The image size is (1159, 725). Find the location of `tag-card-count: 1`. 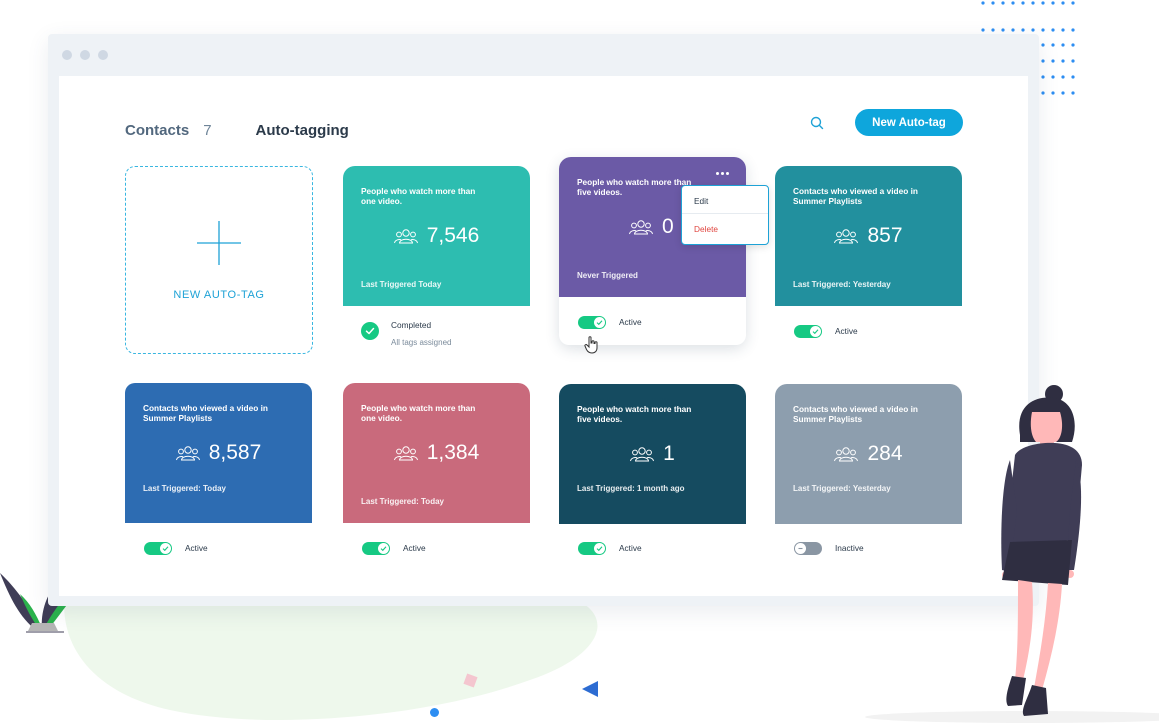

tag-card-count: 1 is located at coordinates (669, 453).